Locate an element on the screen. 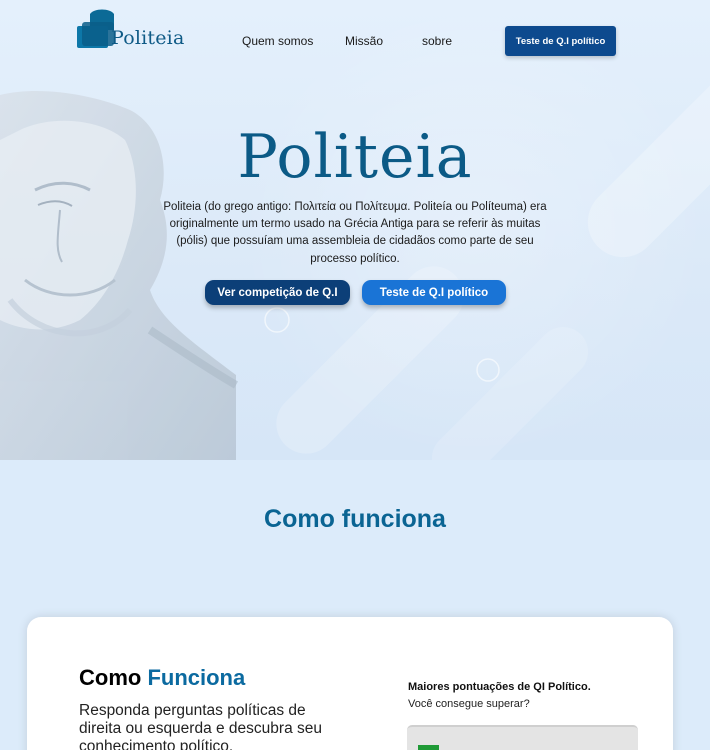  ranking-subtitle: Você consegue superar? is located at coordinates (469, 704).